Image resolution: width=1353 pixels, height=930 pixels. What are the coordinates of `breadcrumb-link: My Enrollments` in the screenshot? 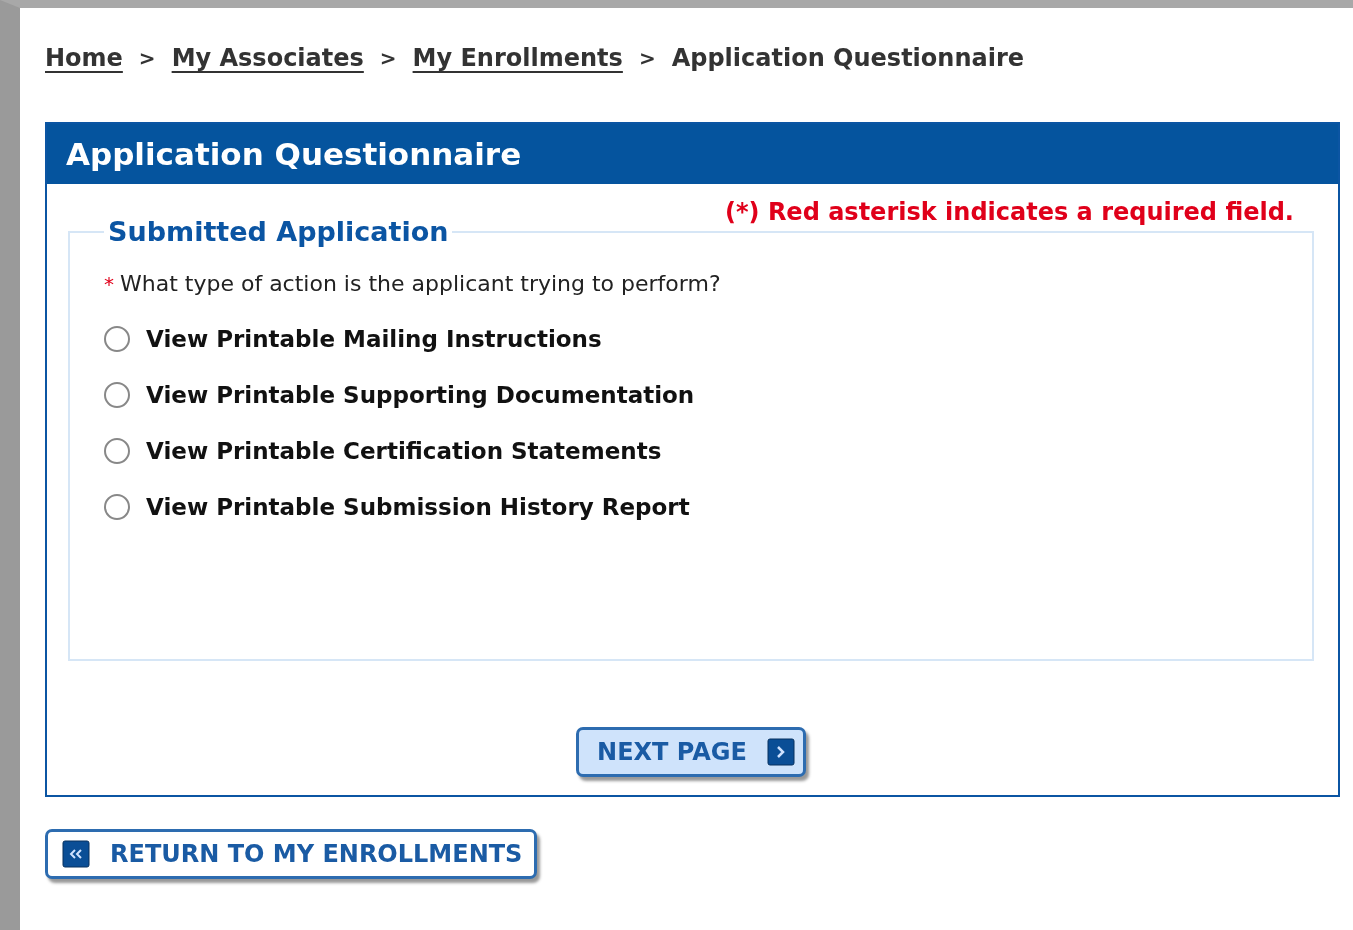 It's located at (517, 58).